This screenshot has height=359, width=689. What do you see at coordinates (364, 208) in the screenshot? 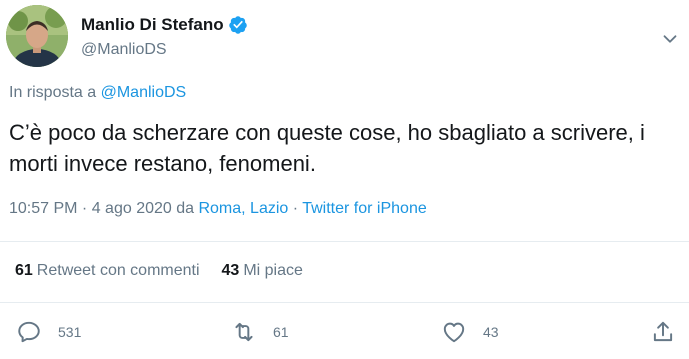
I see `source-link: Twitter for iPhone` at bounding box center [364, 208].